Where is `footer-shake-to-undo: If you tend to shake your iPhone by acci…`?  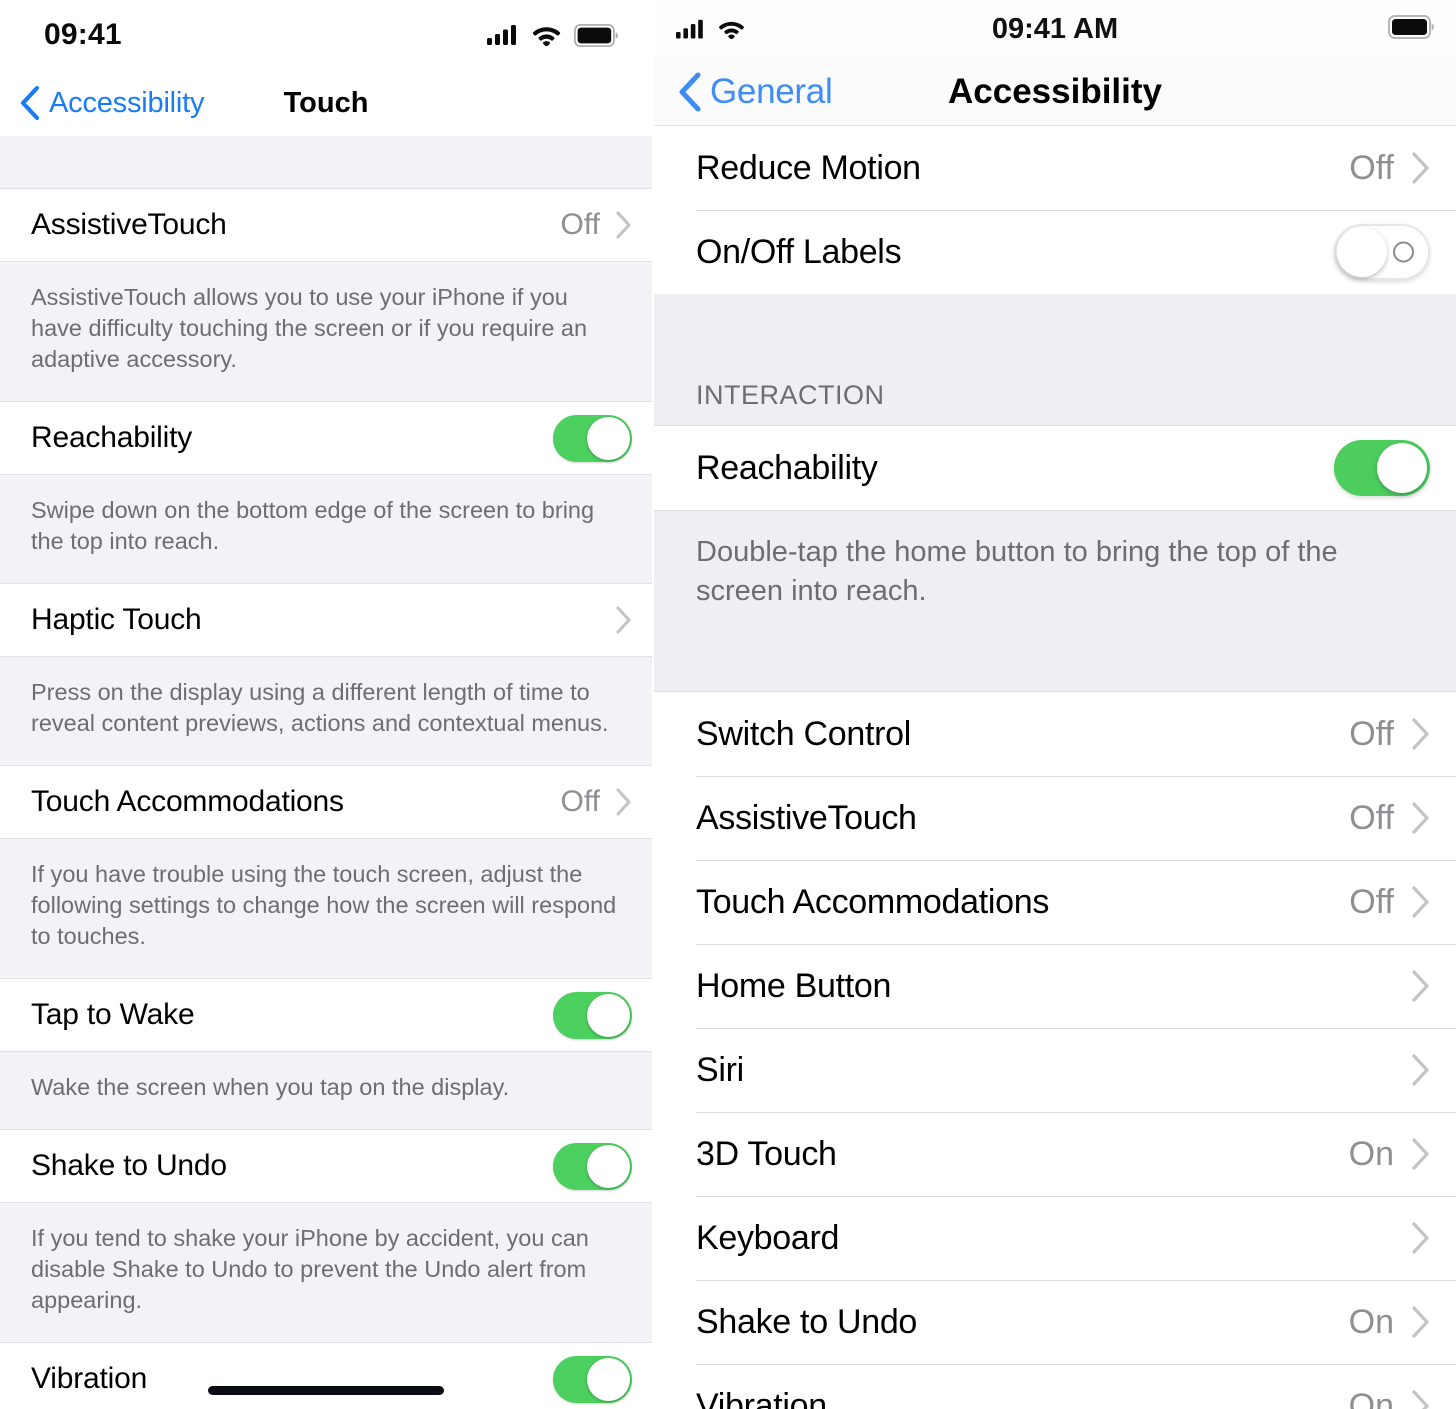
footer-shake-to-undo: If you tend to shake your iPhone by acci… is located at coordinates (326, 1273).